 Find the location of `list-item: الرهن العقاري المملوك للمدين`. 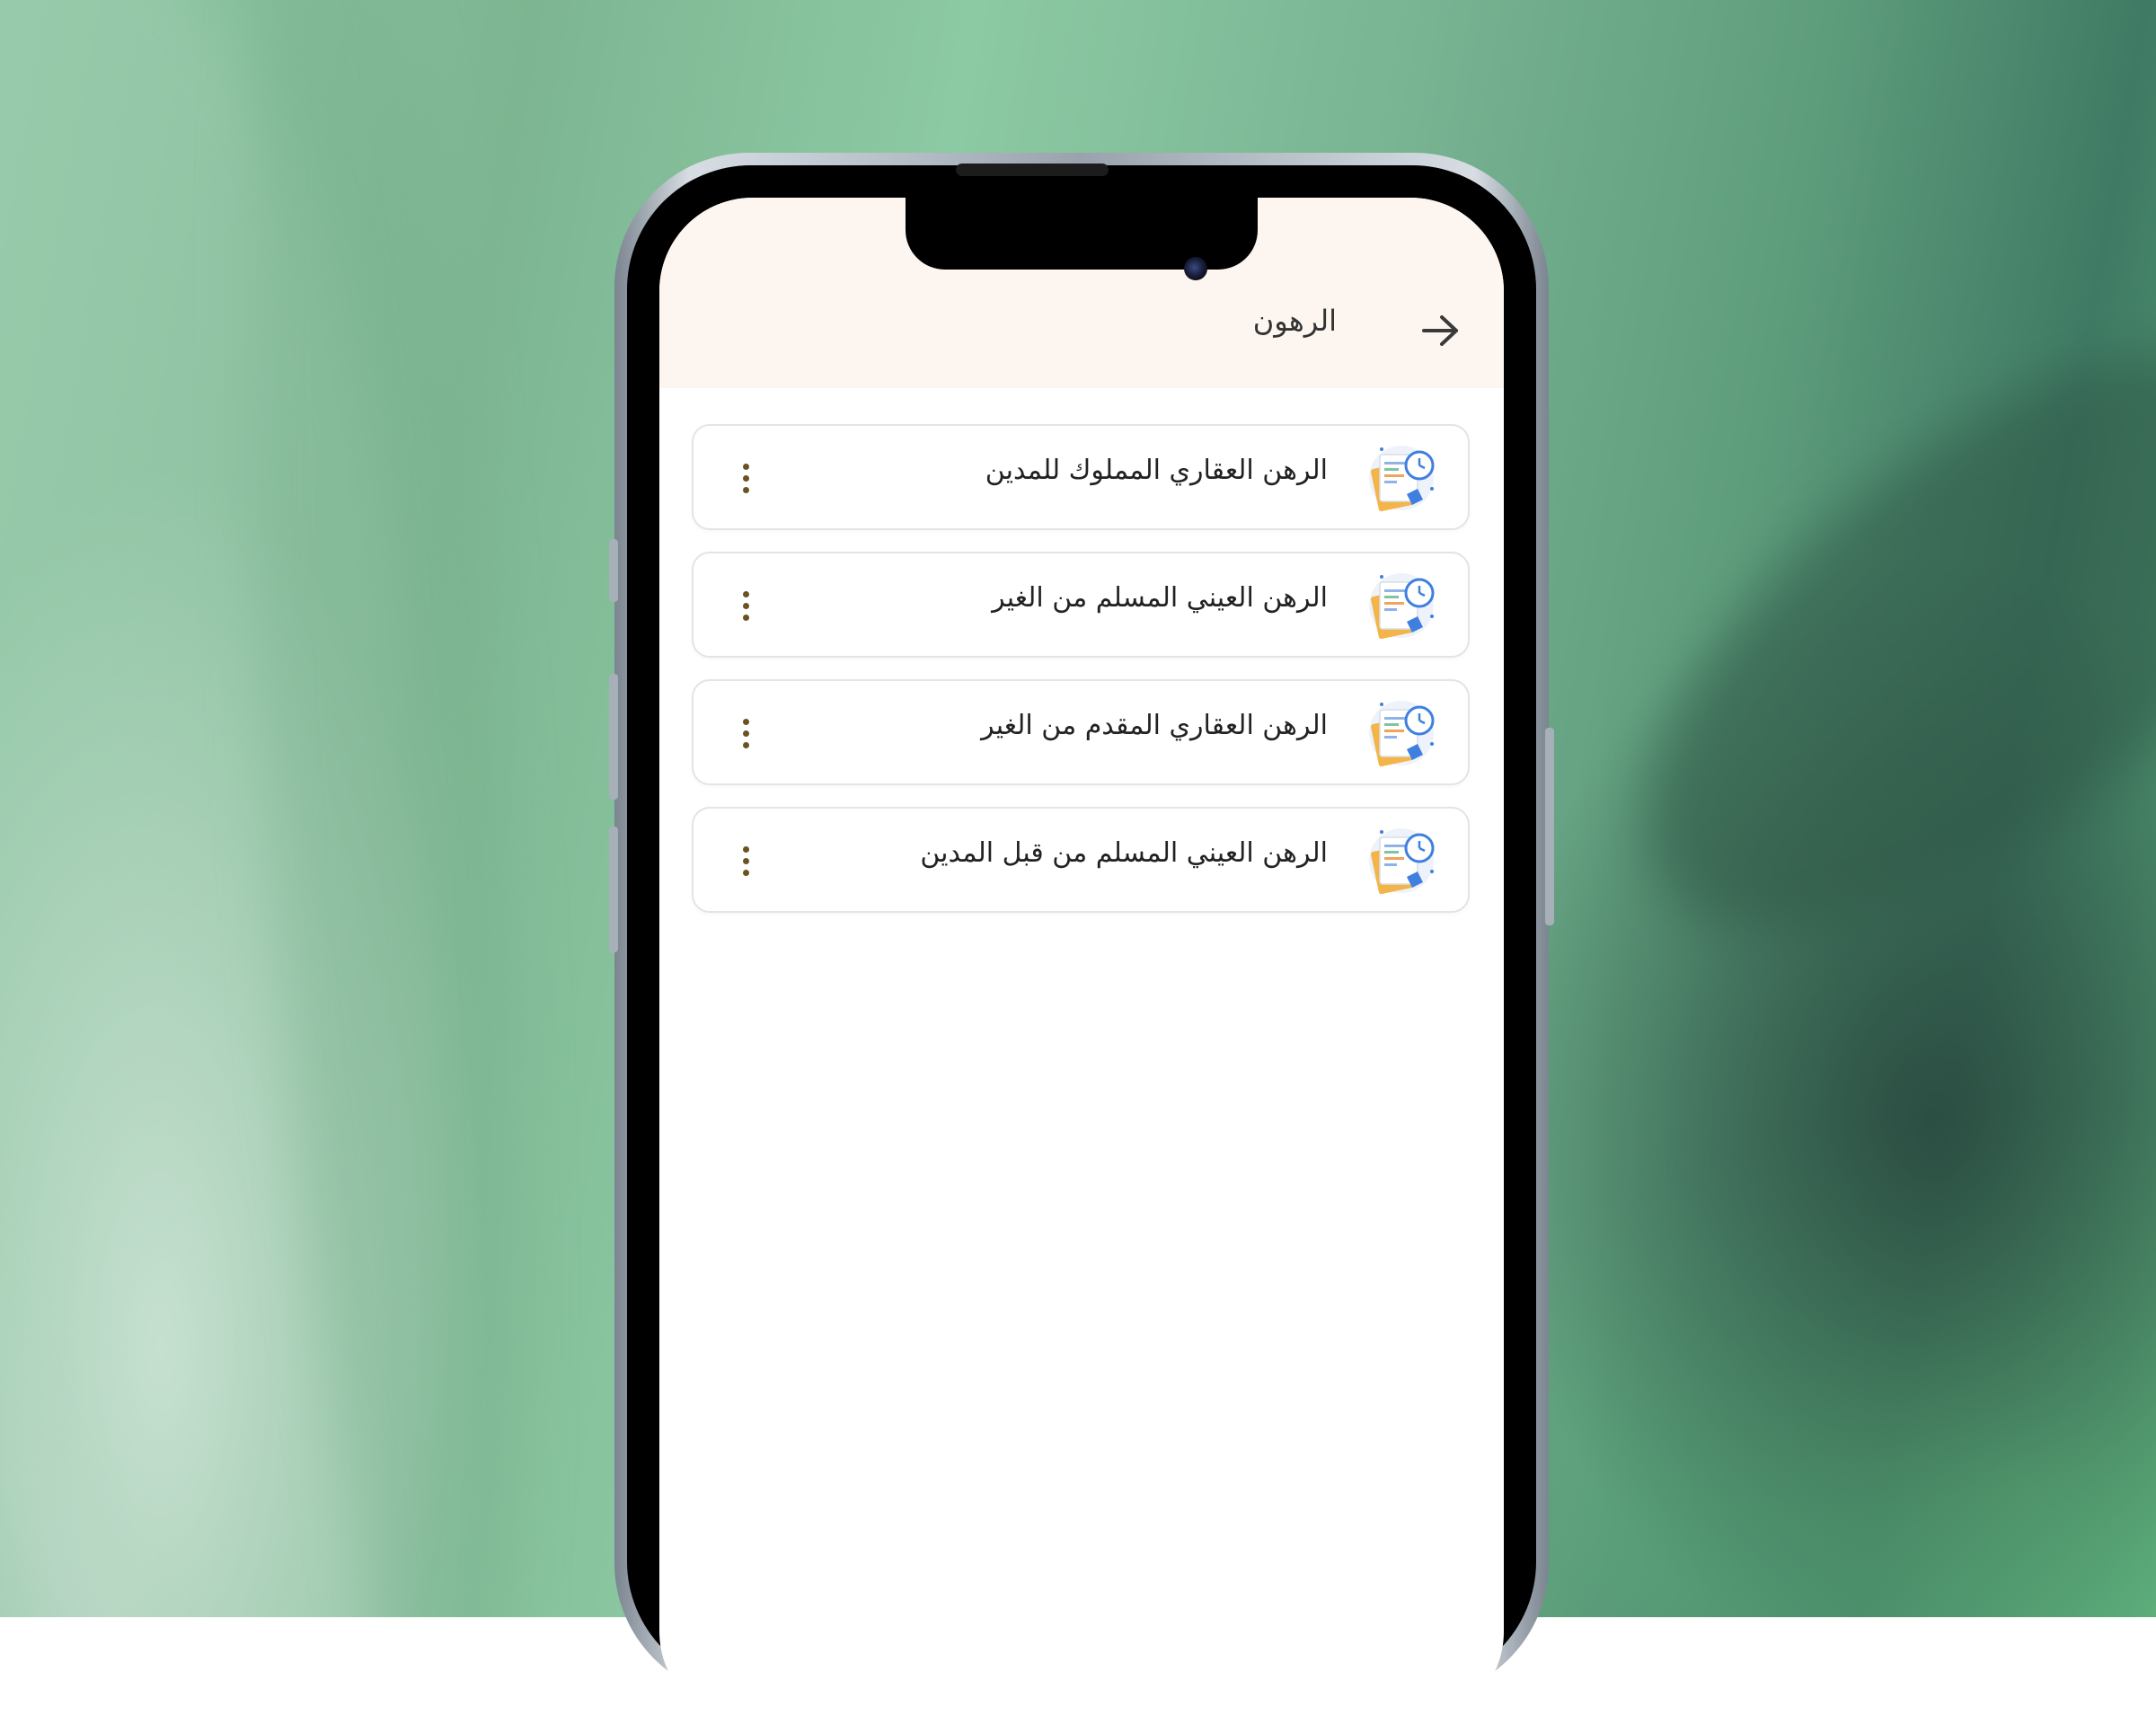

list-item: الرهن العقاري المملوك للمدين is located at coordinates (1081, 477).